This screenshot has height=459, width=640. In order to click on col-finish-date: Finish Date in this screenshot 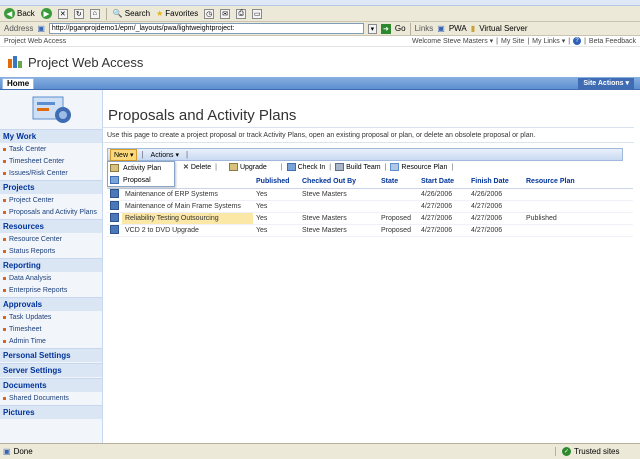, I will do `click(495, 182)`.